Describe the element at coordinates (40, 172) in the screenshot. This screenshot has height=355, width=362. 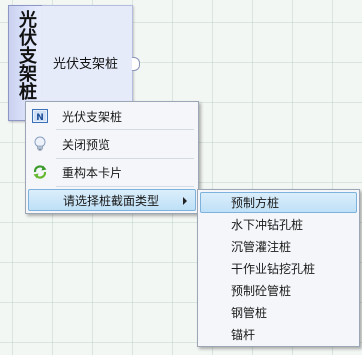
I see `refresh-arrows-icon` at that location.